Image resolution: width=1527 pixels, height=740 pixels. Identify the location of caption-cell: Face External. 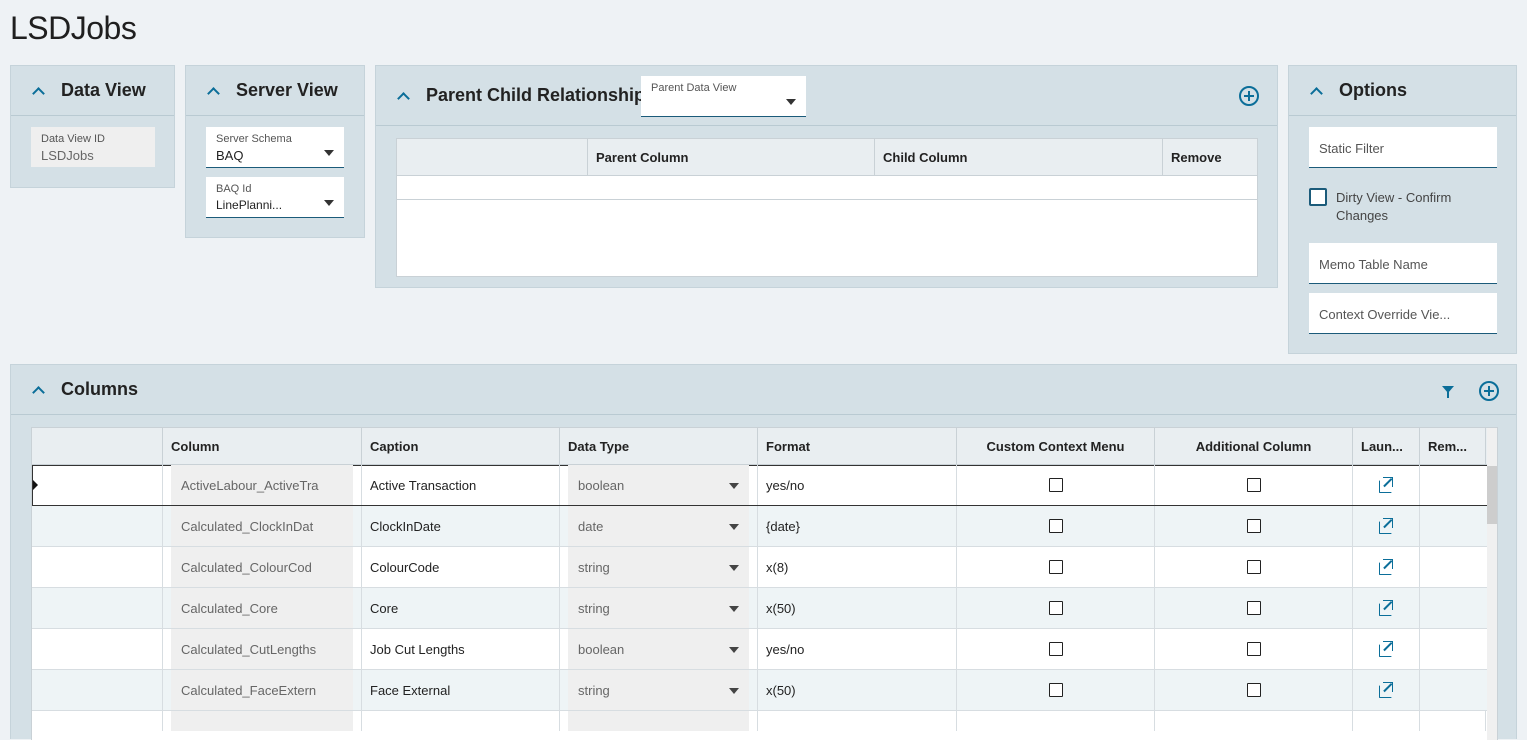
(461, 690).